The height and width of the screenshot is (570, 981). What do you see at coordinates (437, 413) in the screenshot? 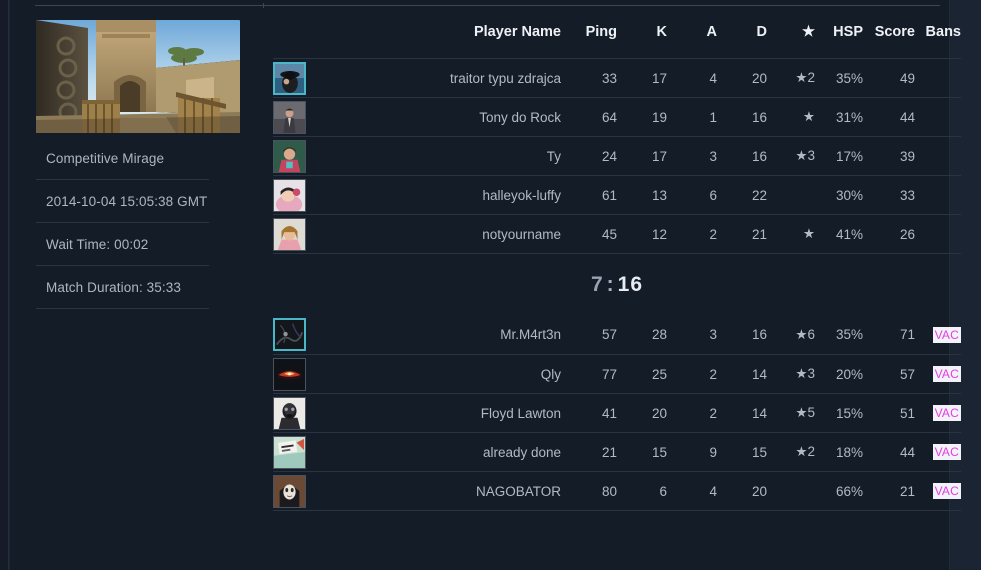
I see `player-name: Floyd Lawton` at bounding box center [437, 413].